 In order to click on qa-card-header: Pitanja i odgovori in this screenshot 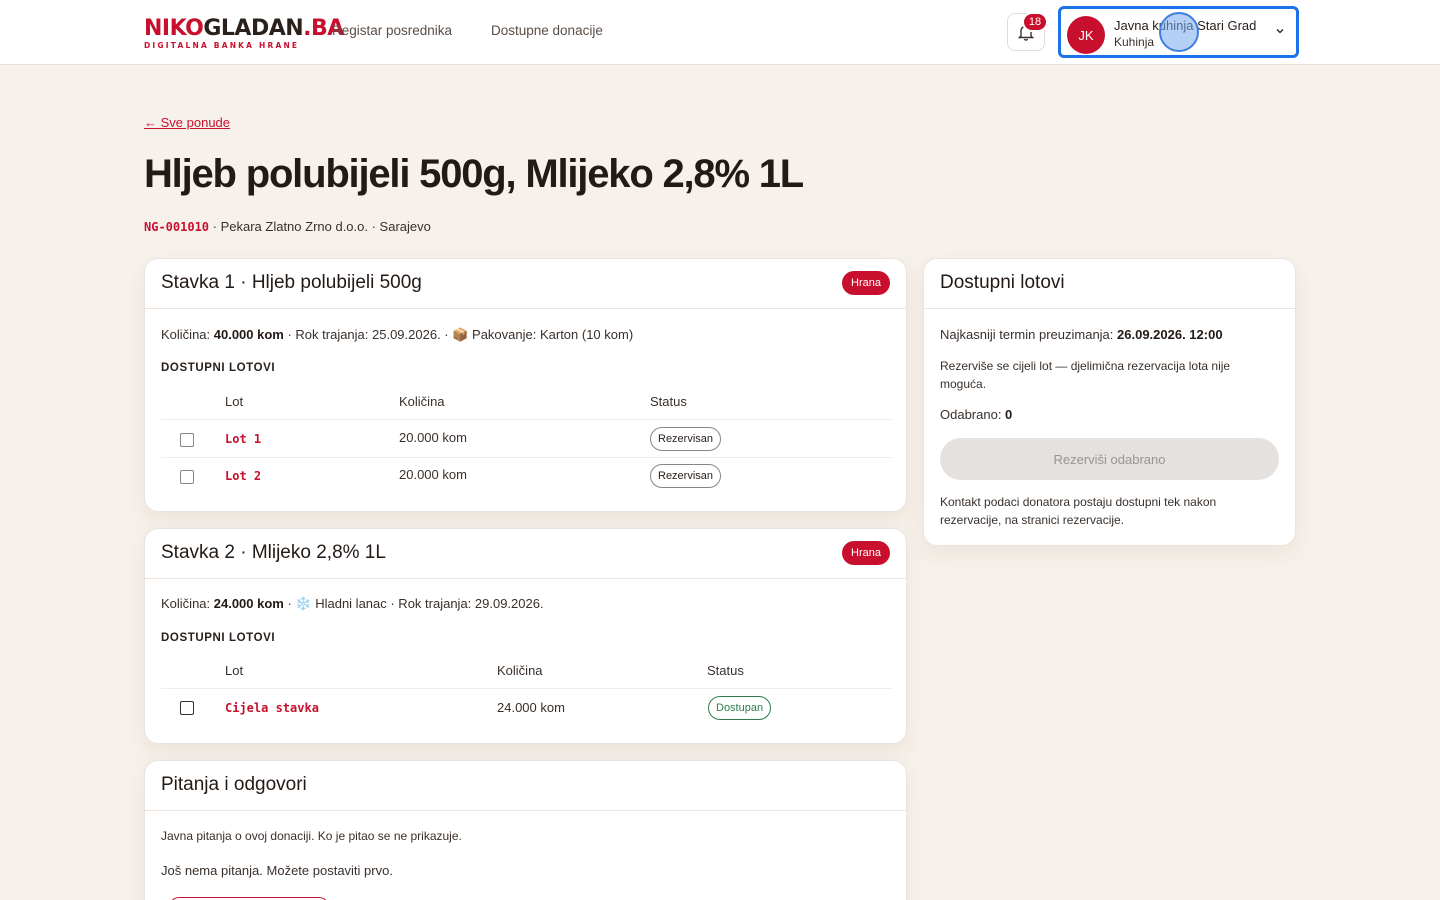, I will do `click(525, 786)`.